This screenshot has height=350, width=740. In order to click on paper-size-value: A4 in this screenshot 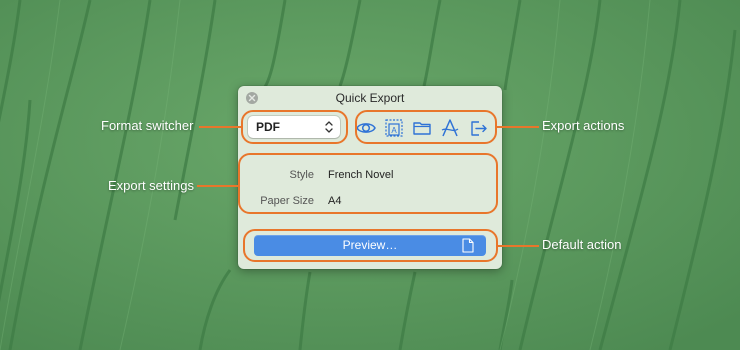, I will do `click(334, 201)`.